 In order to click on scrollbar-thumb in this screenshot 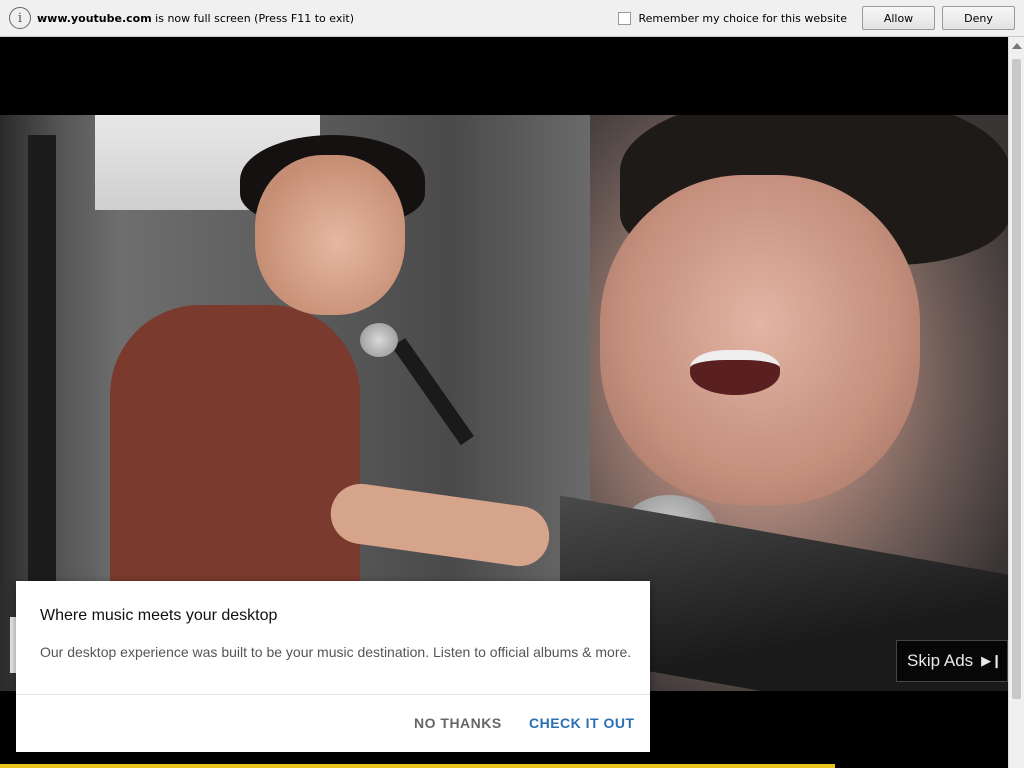, I will do `click(1016, 379)`.